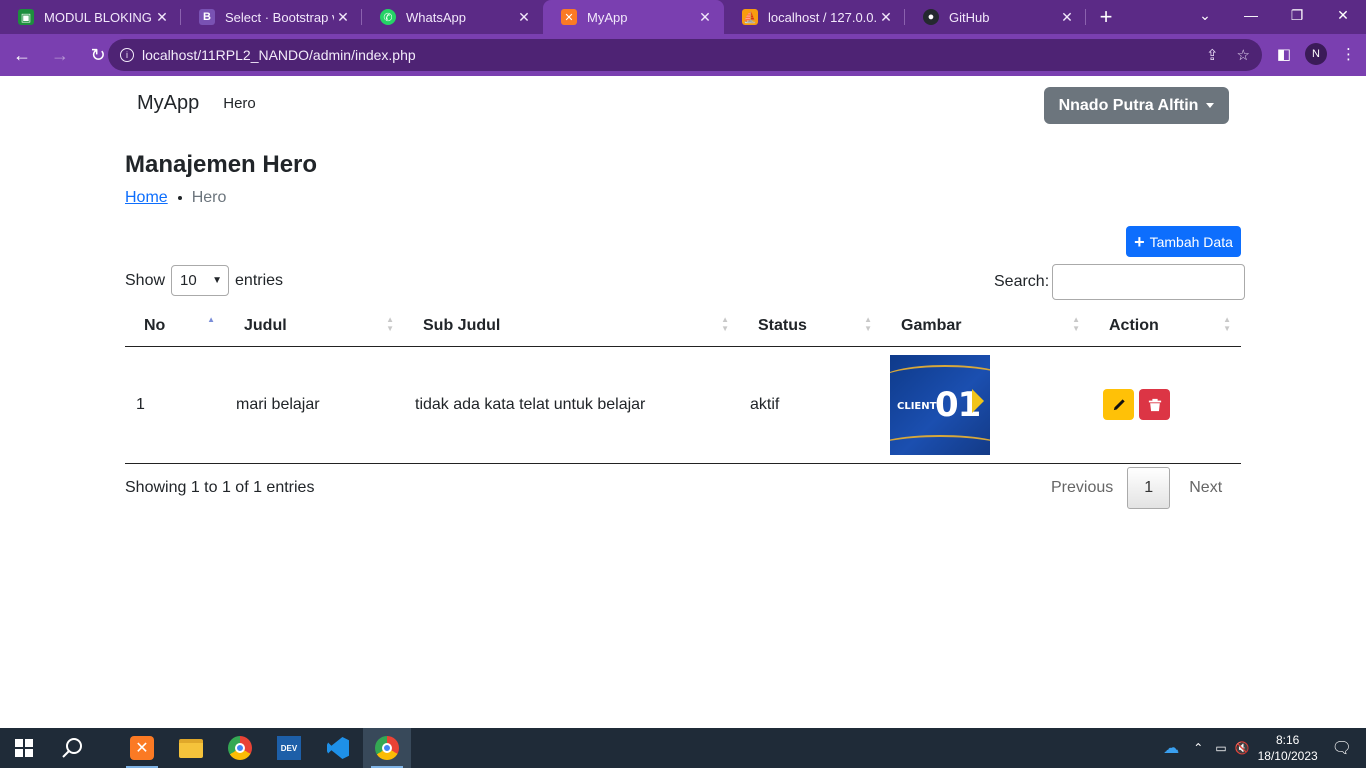 The image size is (1366, 768). What do you see at coordinates (279, 55) in the screenshot?
I see `url-text: localhost/11RPL2_NANDO/admin/index.php` at bounding box center [279, 55].